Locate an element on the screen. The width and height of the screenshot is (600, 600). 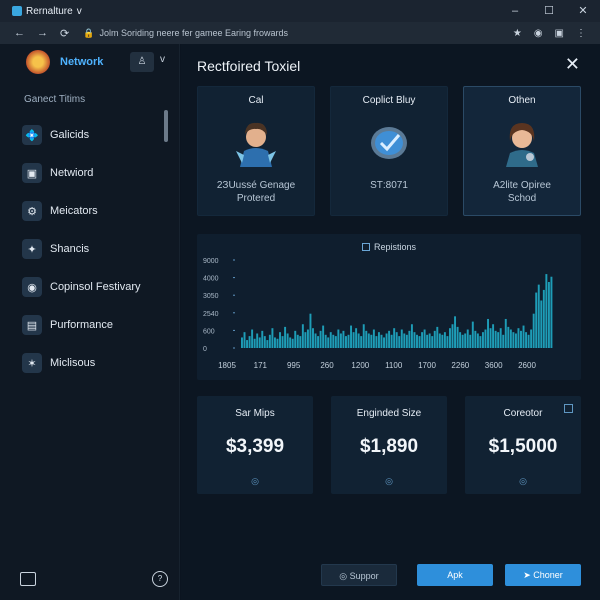
y-tick-label: 0 is located at coordinates (205, 349).